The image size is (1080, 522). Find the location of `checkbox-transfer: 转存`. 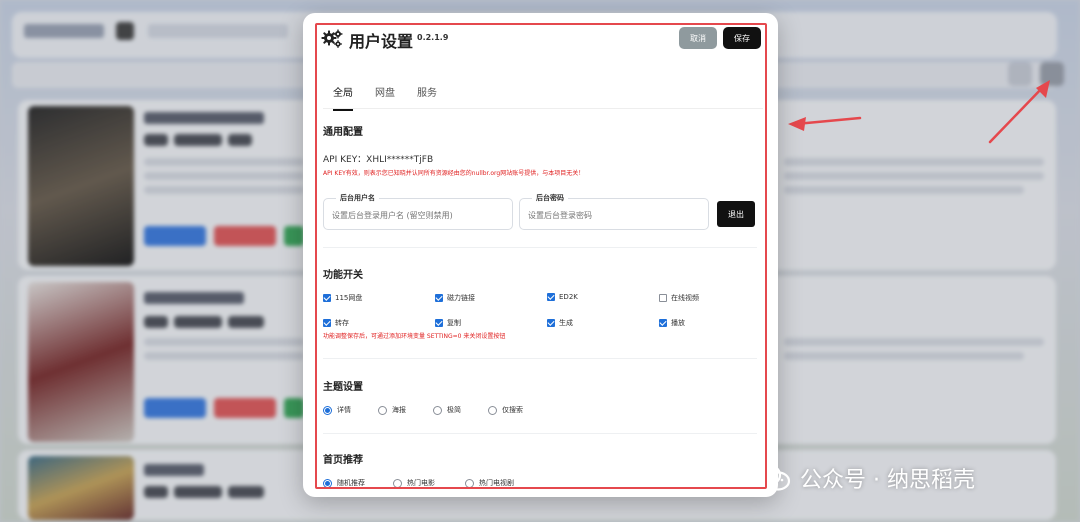

checkbox-transfer: 转存 is located at coordinates (336, 323).